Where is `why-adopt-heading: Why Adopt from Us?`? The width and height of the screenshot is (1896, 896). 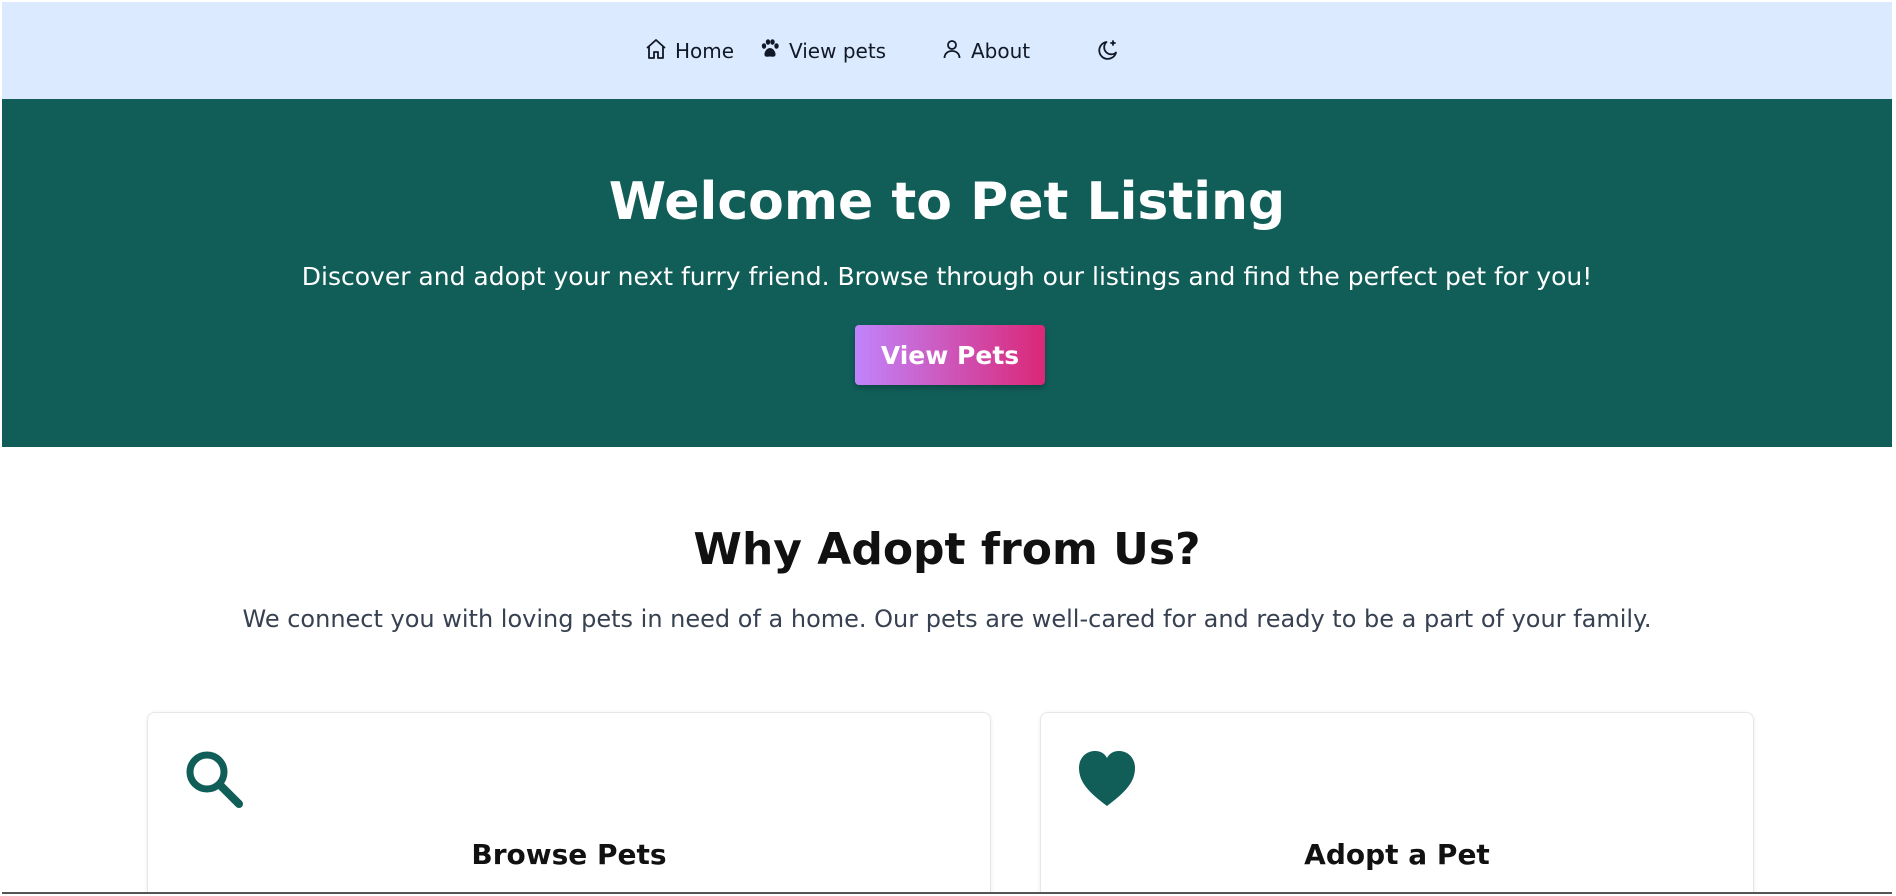 why-adopt-heading: Why Adopt from Us? is located at coordinates (947, 549).